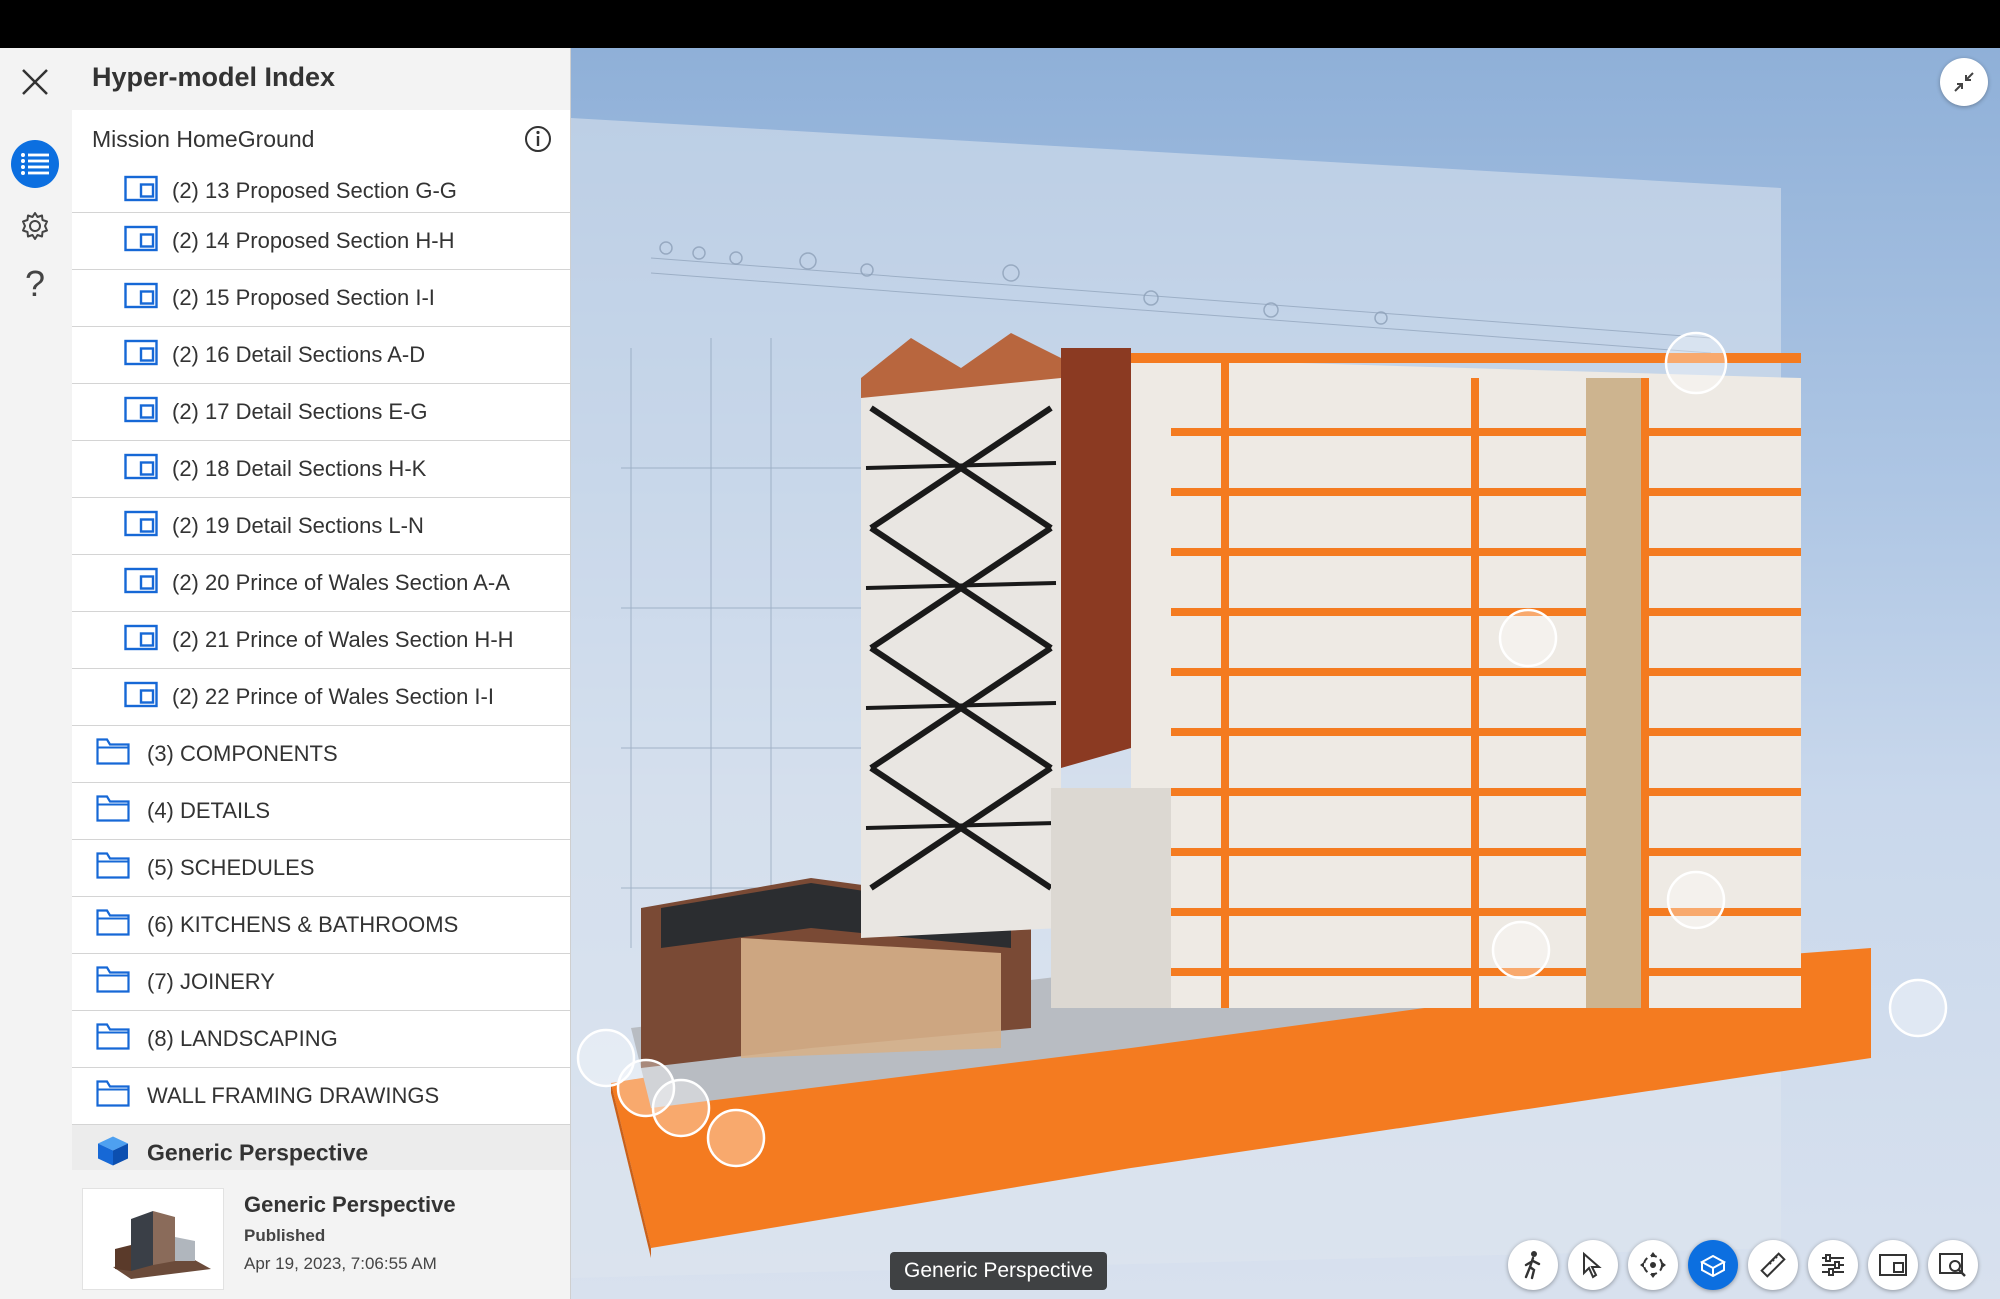  What do you see at coordinates (242, 753) in the screenshot?
I see `item-label: (3) COMPONENTS` at bounding box center [242, 753].